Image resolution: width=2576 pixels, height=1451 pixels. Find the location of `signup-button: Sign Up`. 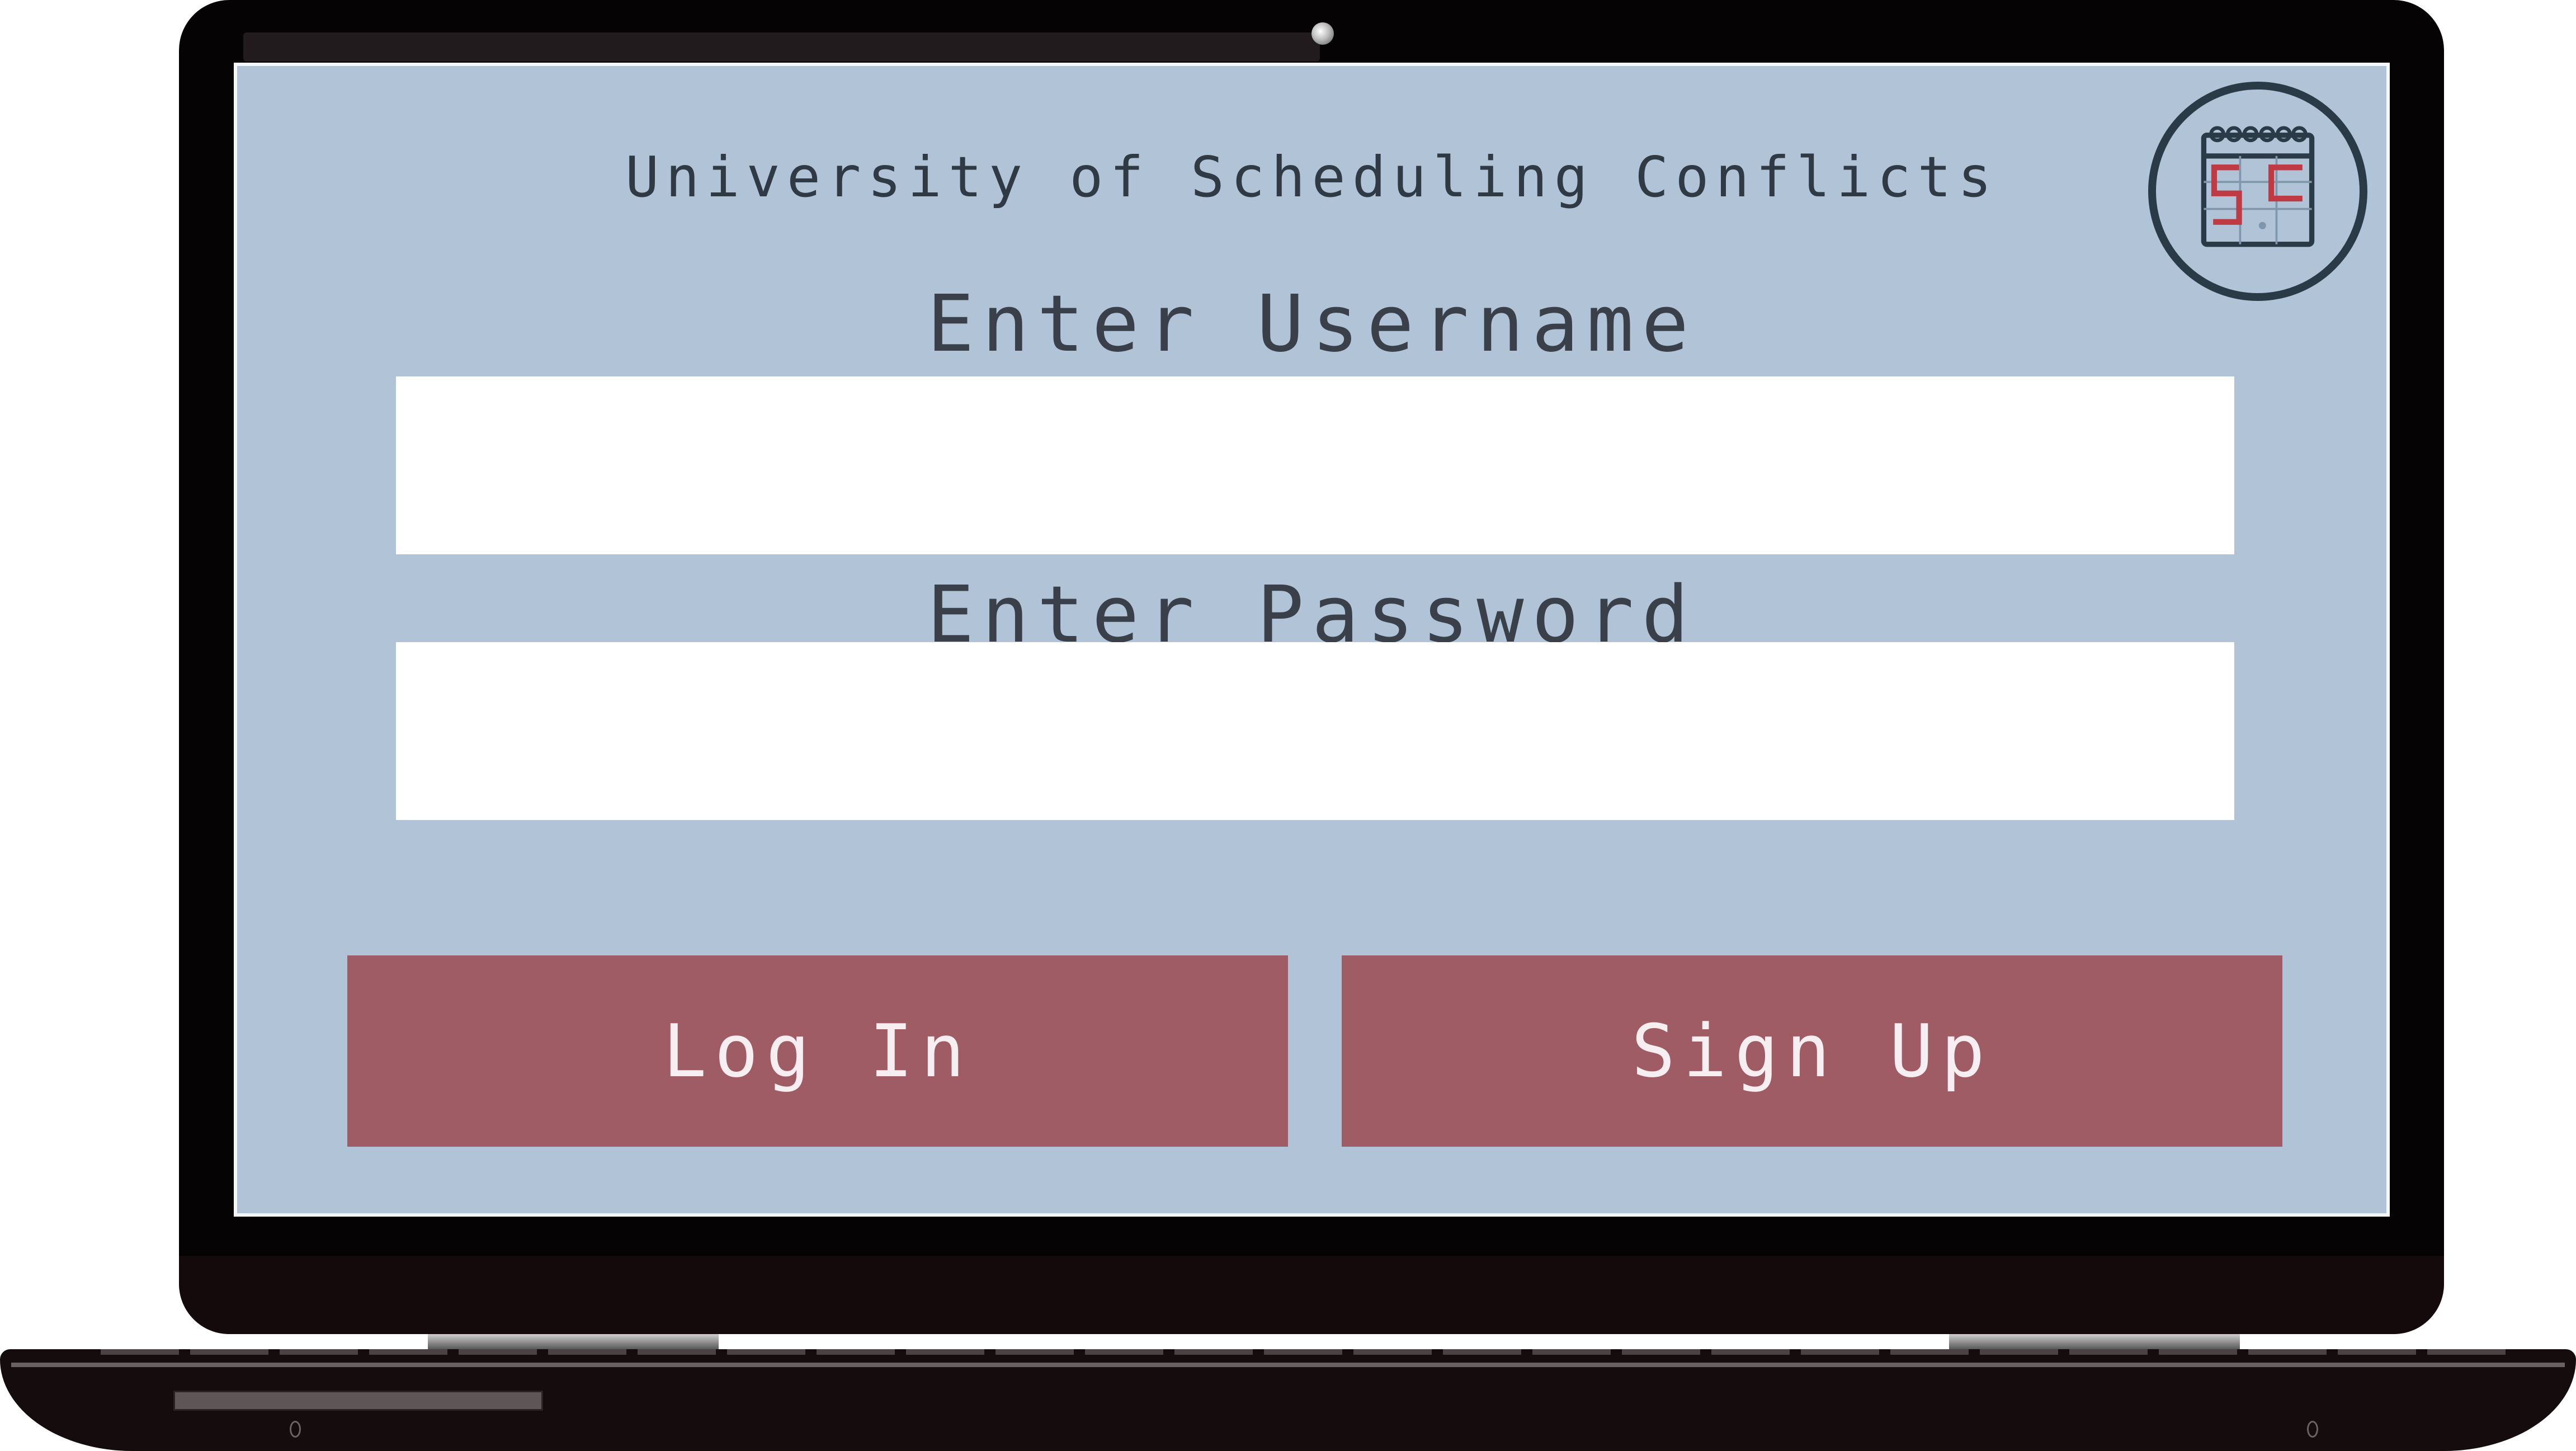

signup-button: Sign Up is located at coordinates (1812, 1051).